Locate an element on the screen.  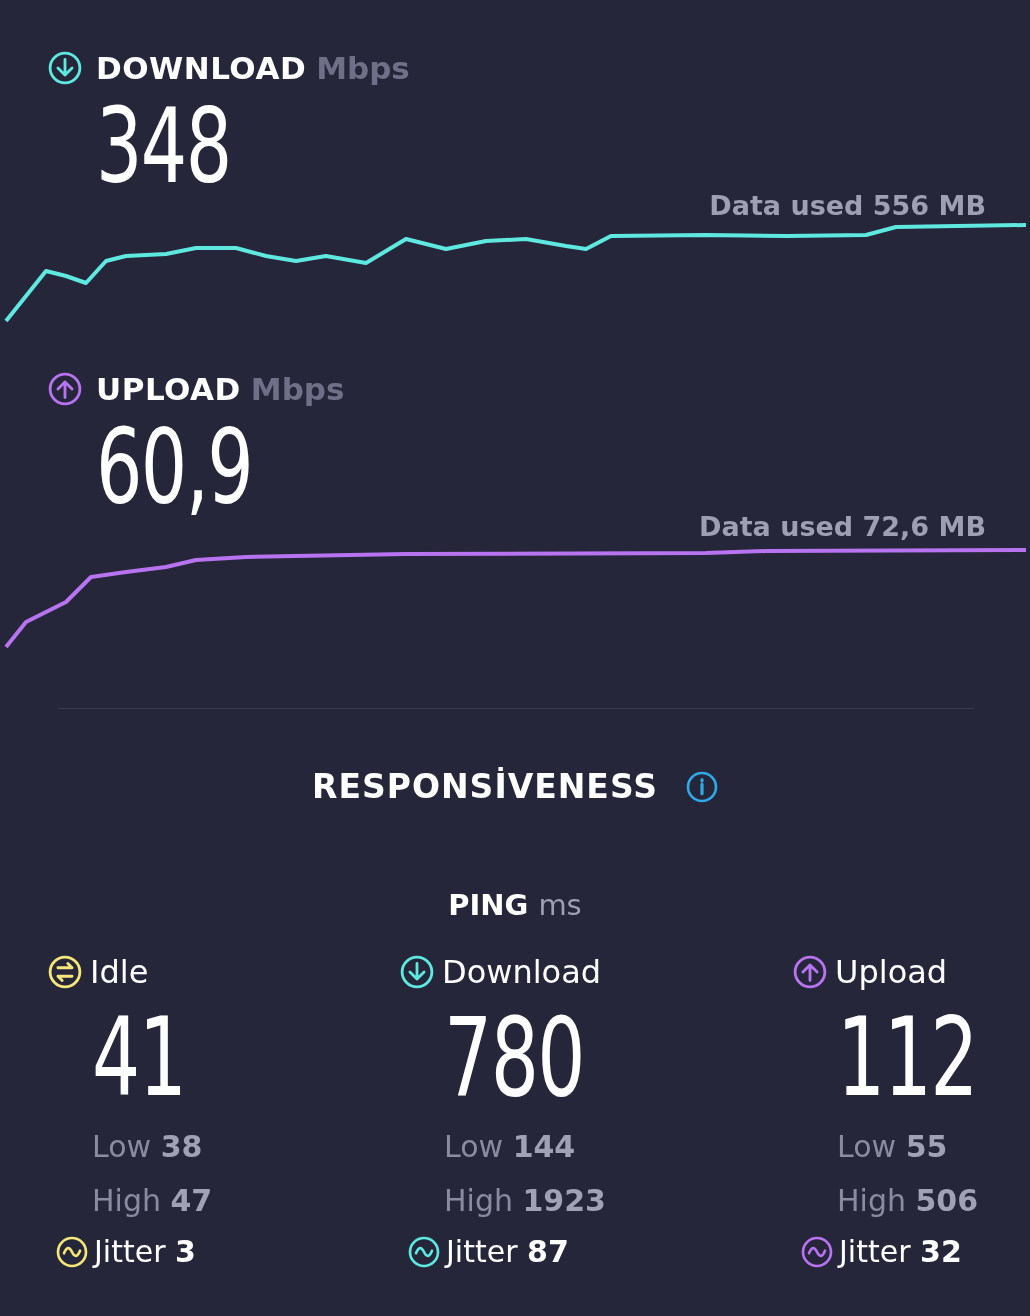
data-used: Data used 556 MB is located at coordinates (847, 205).